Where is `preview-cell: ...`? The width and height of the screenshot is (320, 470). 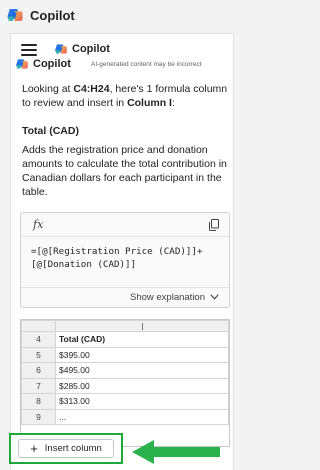
preview-cell: ... is located at coordinates (142, 416).